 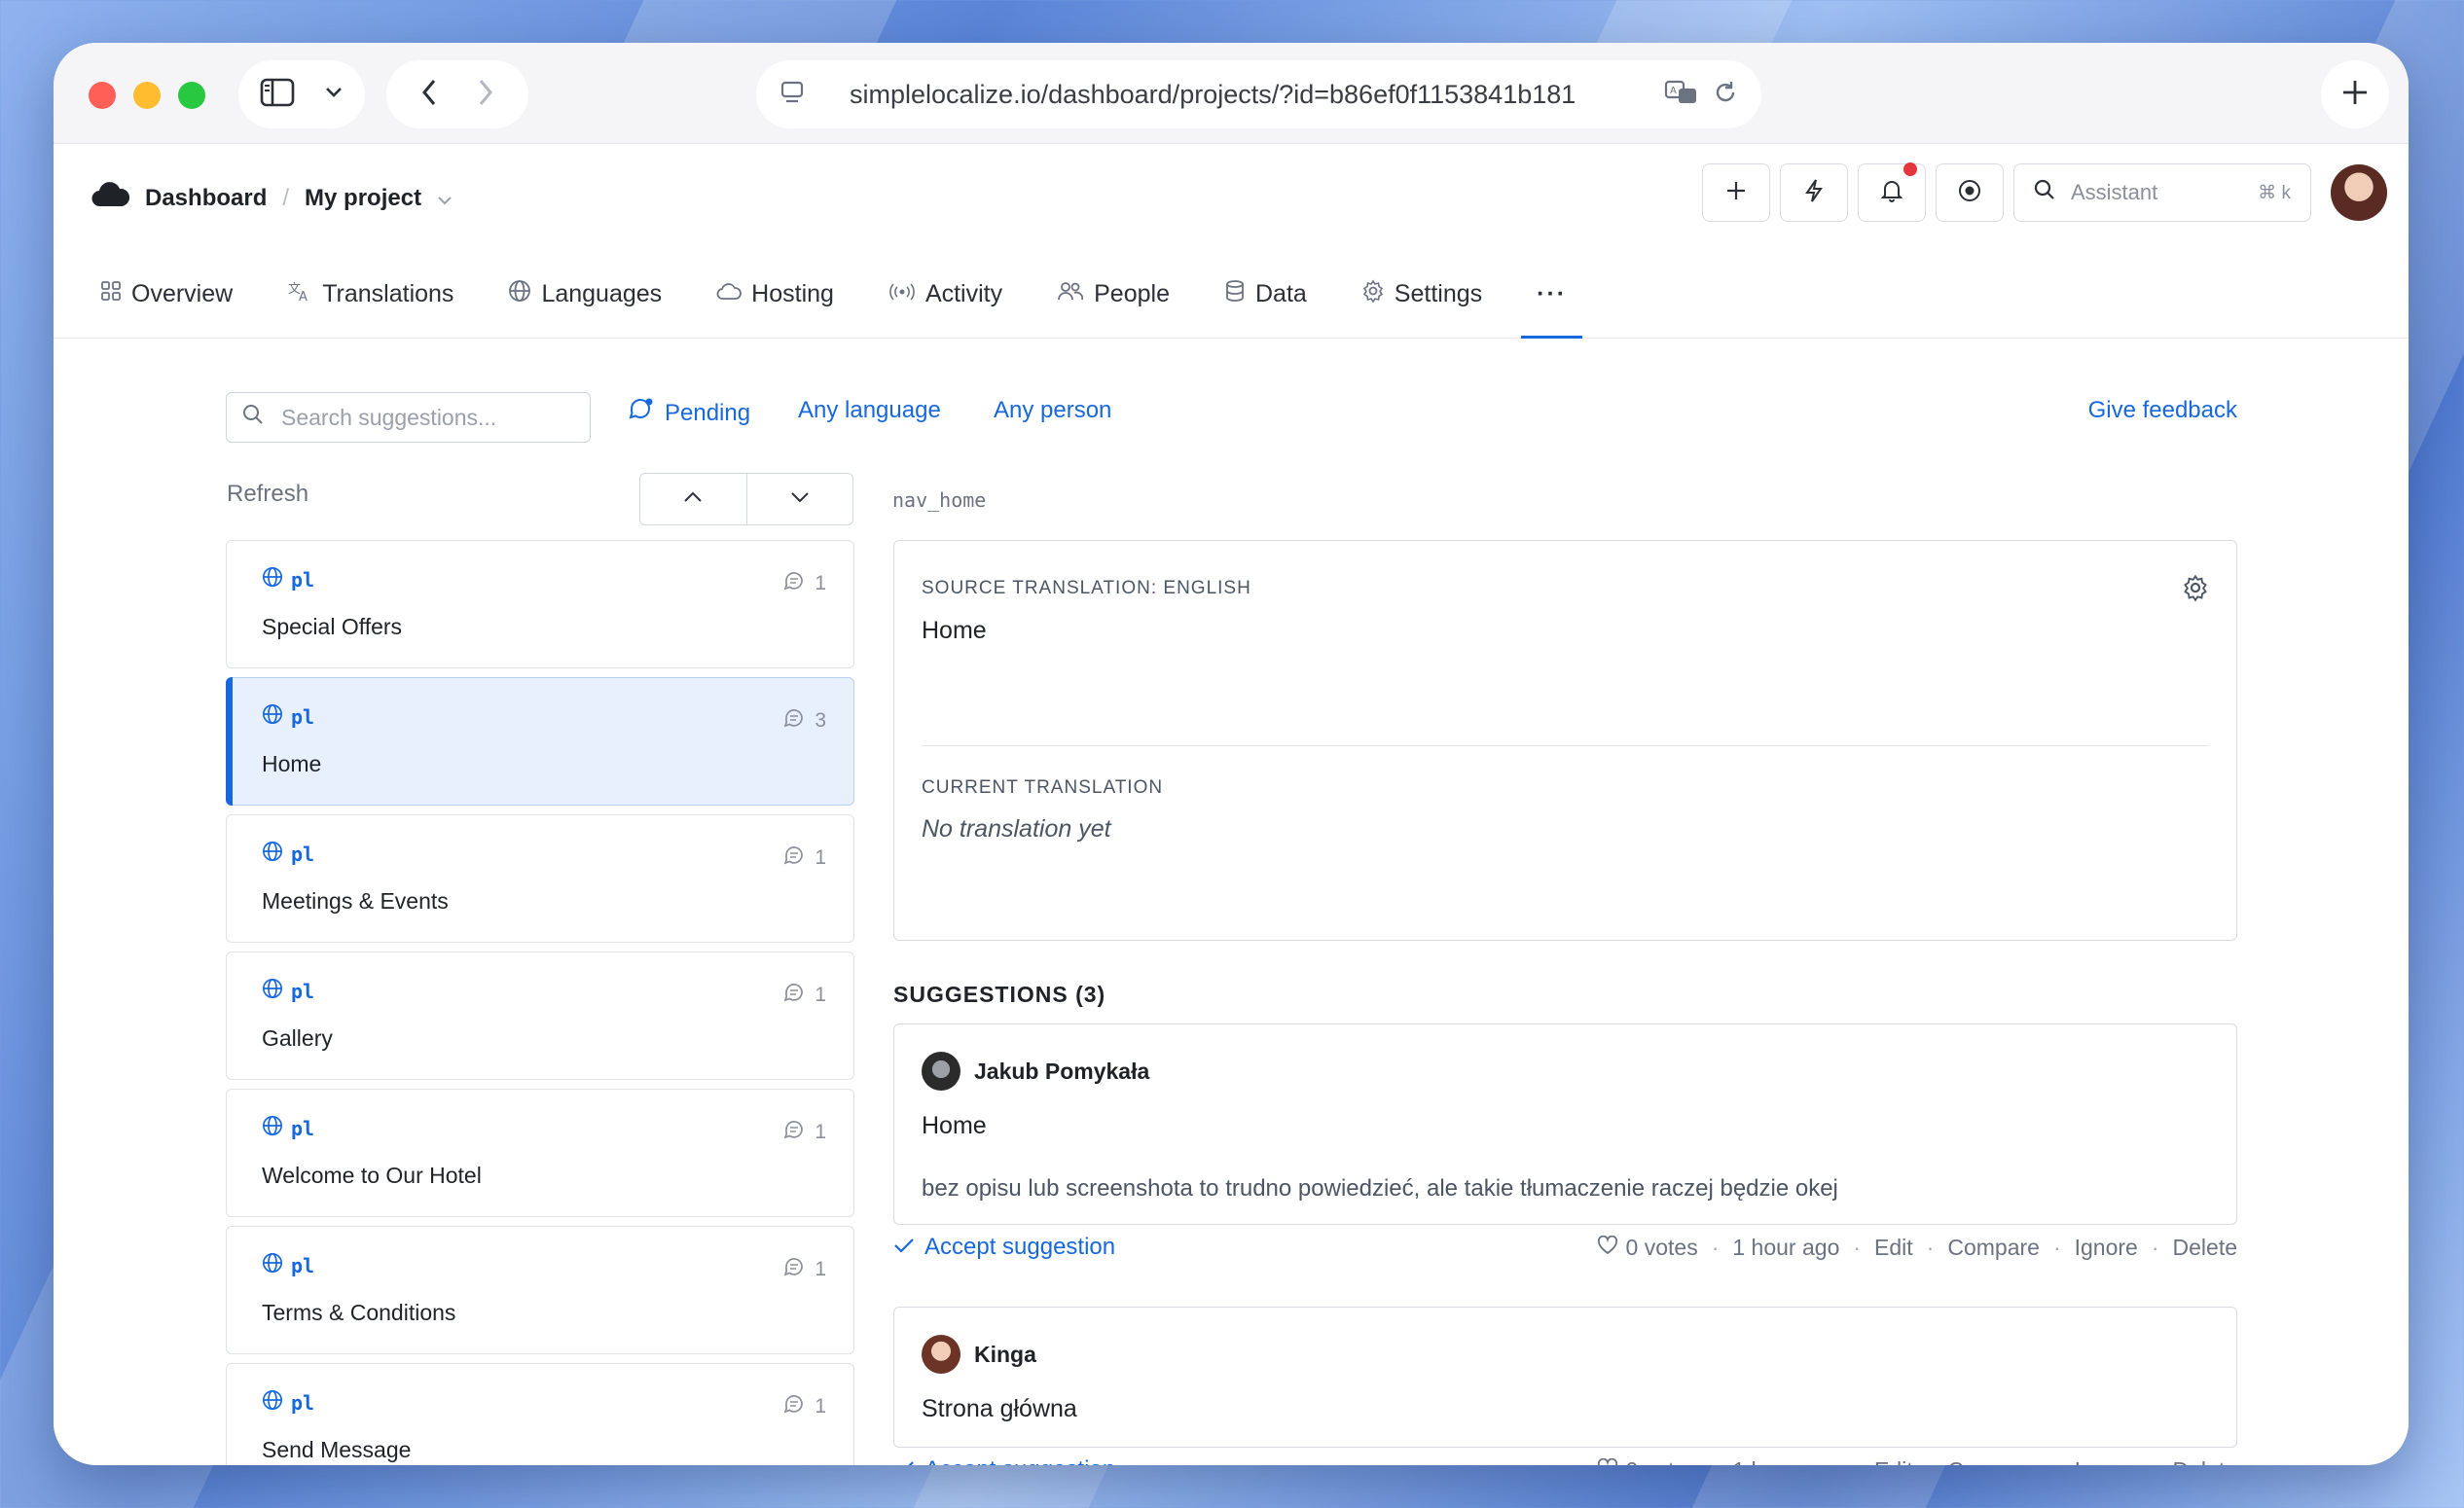 What do you see at coordinates (102, 95) in the screenshot?
I see `close-window-button` at bounding box center [102, 95].